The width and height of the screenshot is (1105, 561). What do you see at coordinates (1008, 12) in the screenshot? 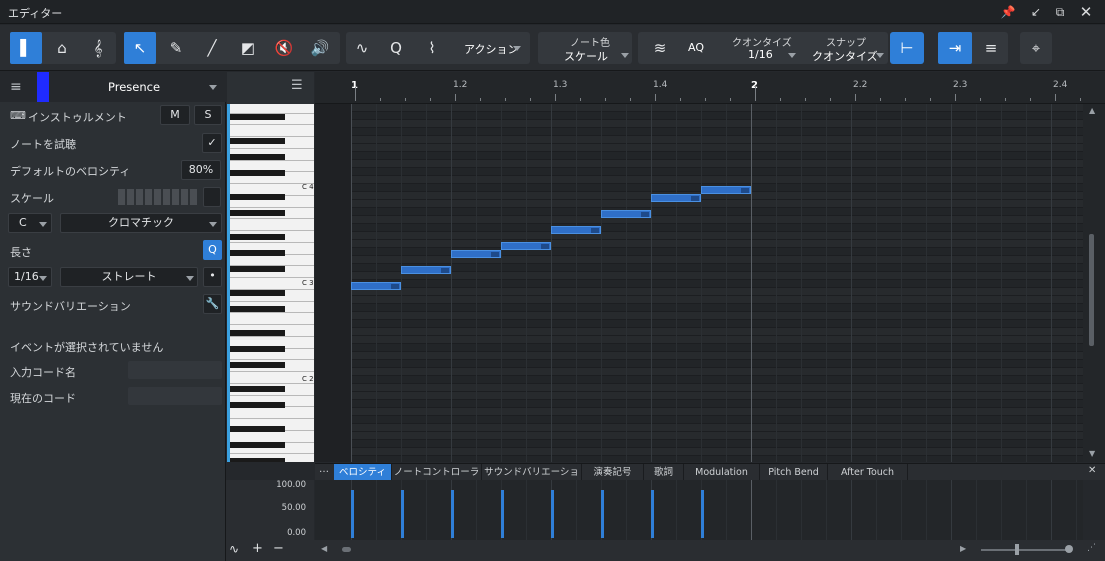
I see `pin-icon: 📌` at bounding box center [1008, 12].